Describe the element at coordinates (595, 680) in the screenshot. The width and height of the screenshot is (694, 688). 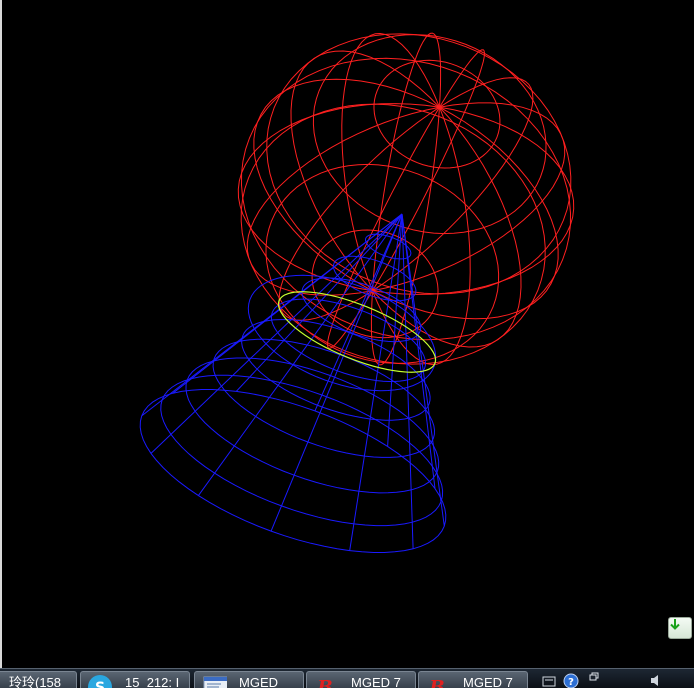
I see `restore-icon` at that location.